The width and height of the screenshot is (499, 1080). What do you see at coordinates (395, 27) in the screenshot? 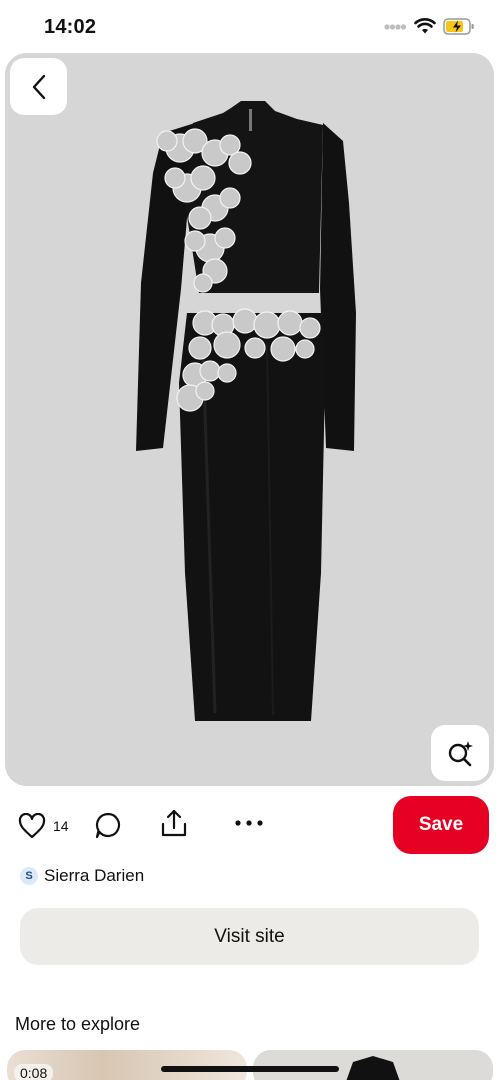
I see `cellular-dots-icon` at bounding box center [395, 27].